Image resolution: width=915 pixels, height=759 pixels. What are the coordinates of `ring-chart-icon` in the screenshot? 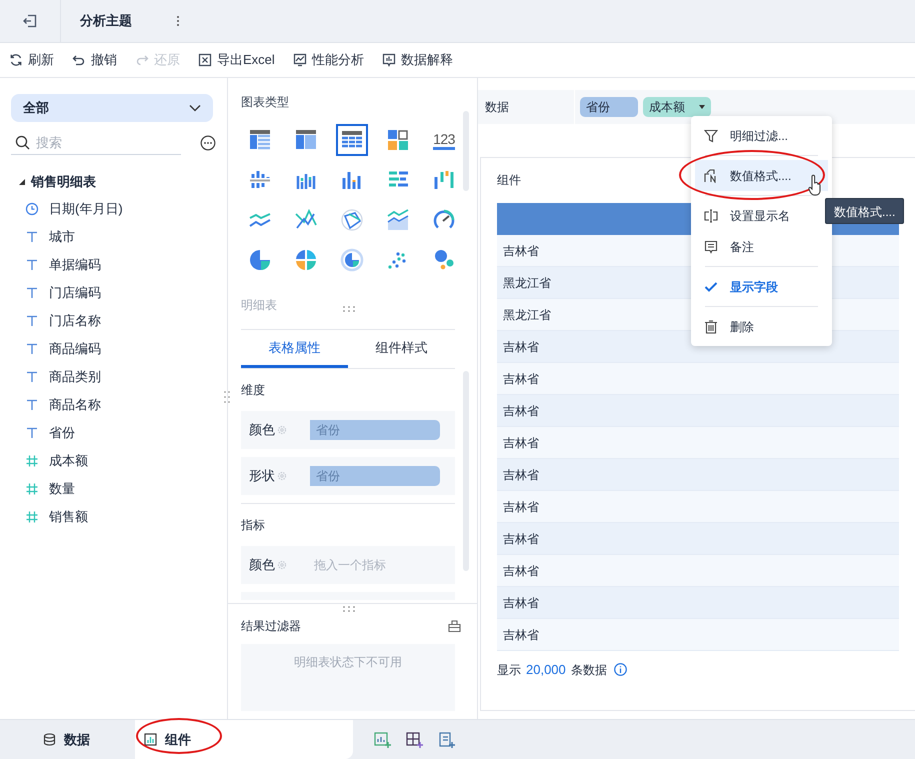 It's located at (352, 260).